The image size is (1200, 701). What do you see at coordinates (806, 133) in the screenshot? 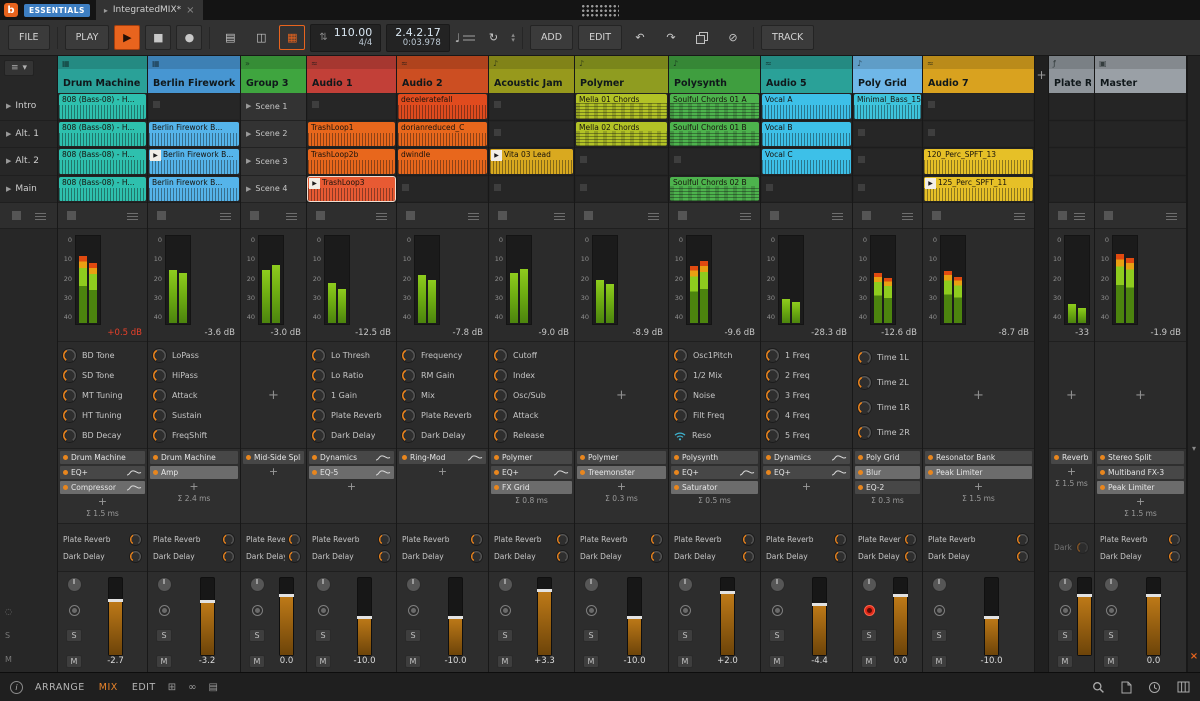
I see `clip-vocal-b: Vocal B` at bounding box center [806, 133].